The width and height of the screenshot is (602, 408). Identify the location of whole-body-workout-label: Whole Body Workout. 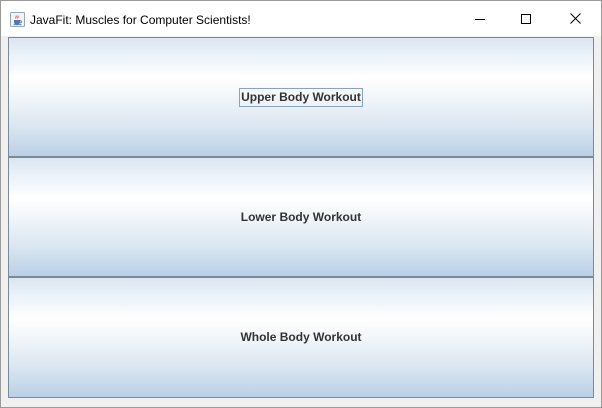
(301, 337).